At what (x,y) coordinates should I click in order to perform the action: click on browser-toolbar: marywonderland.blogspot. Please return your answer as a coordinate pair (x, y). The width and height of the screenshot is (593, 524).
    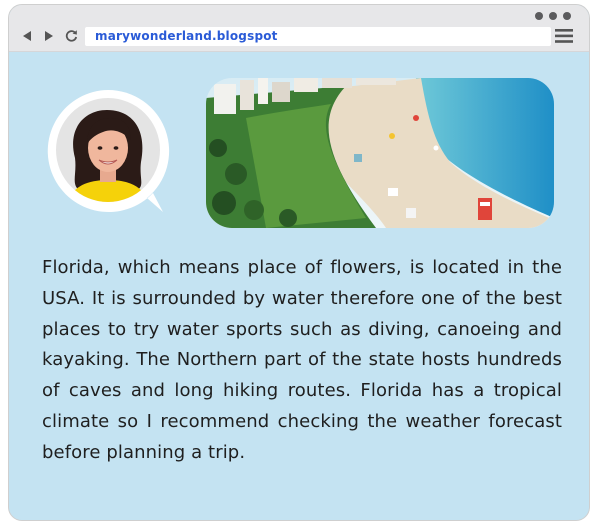
    Looking at the image, I should click on (299, 28).